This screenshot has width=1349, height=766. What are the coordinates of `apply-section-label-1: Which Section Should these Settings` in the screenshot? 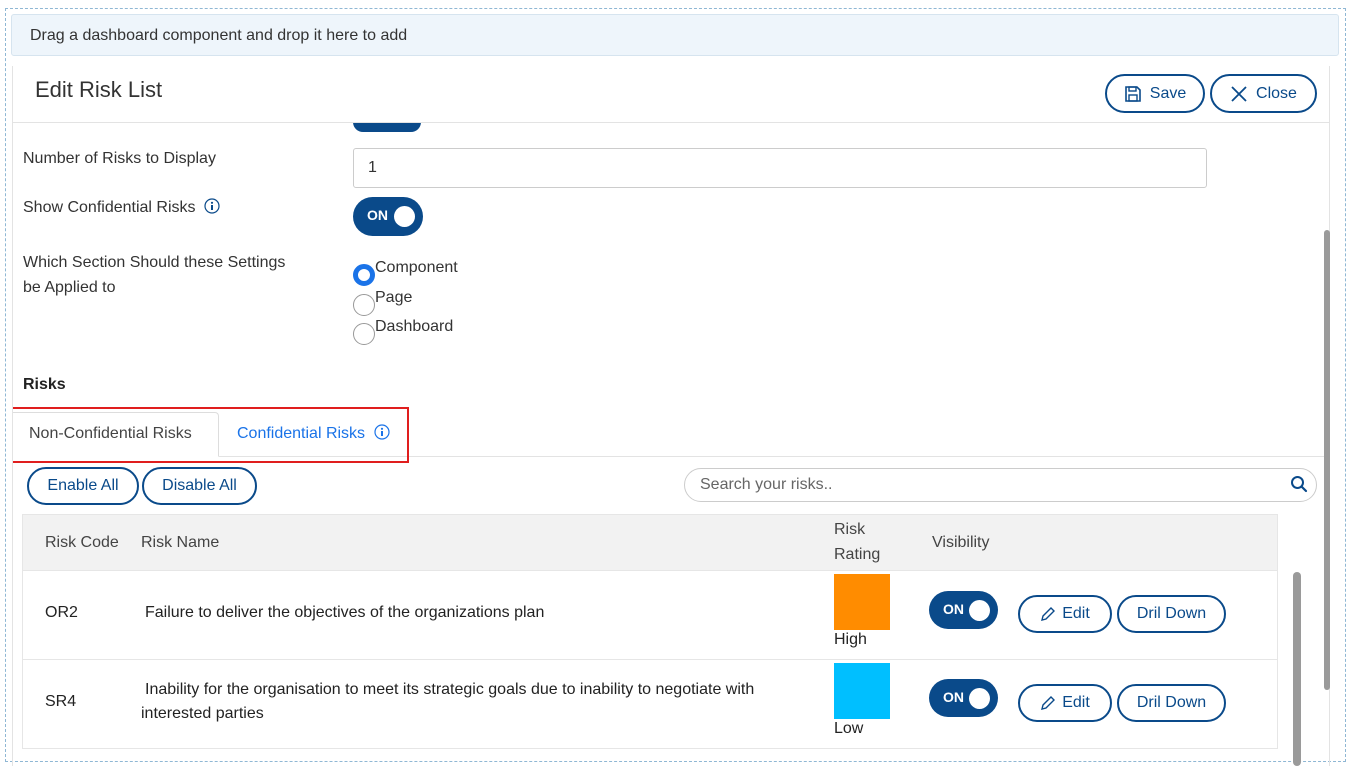 It's located at (154, 262).